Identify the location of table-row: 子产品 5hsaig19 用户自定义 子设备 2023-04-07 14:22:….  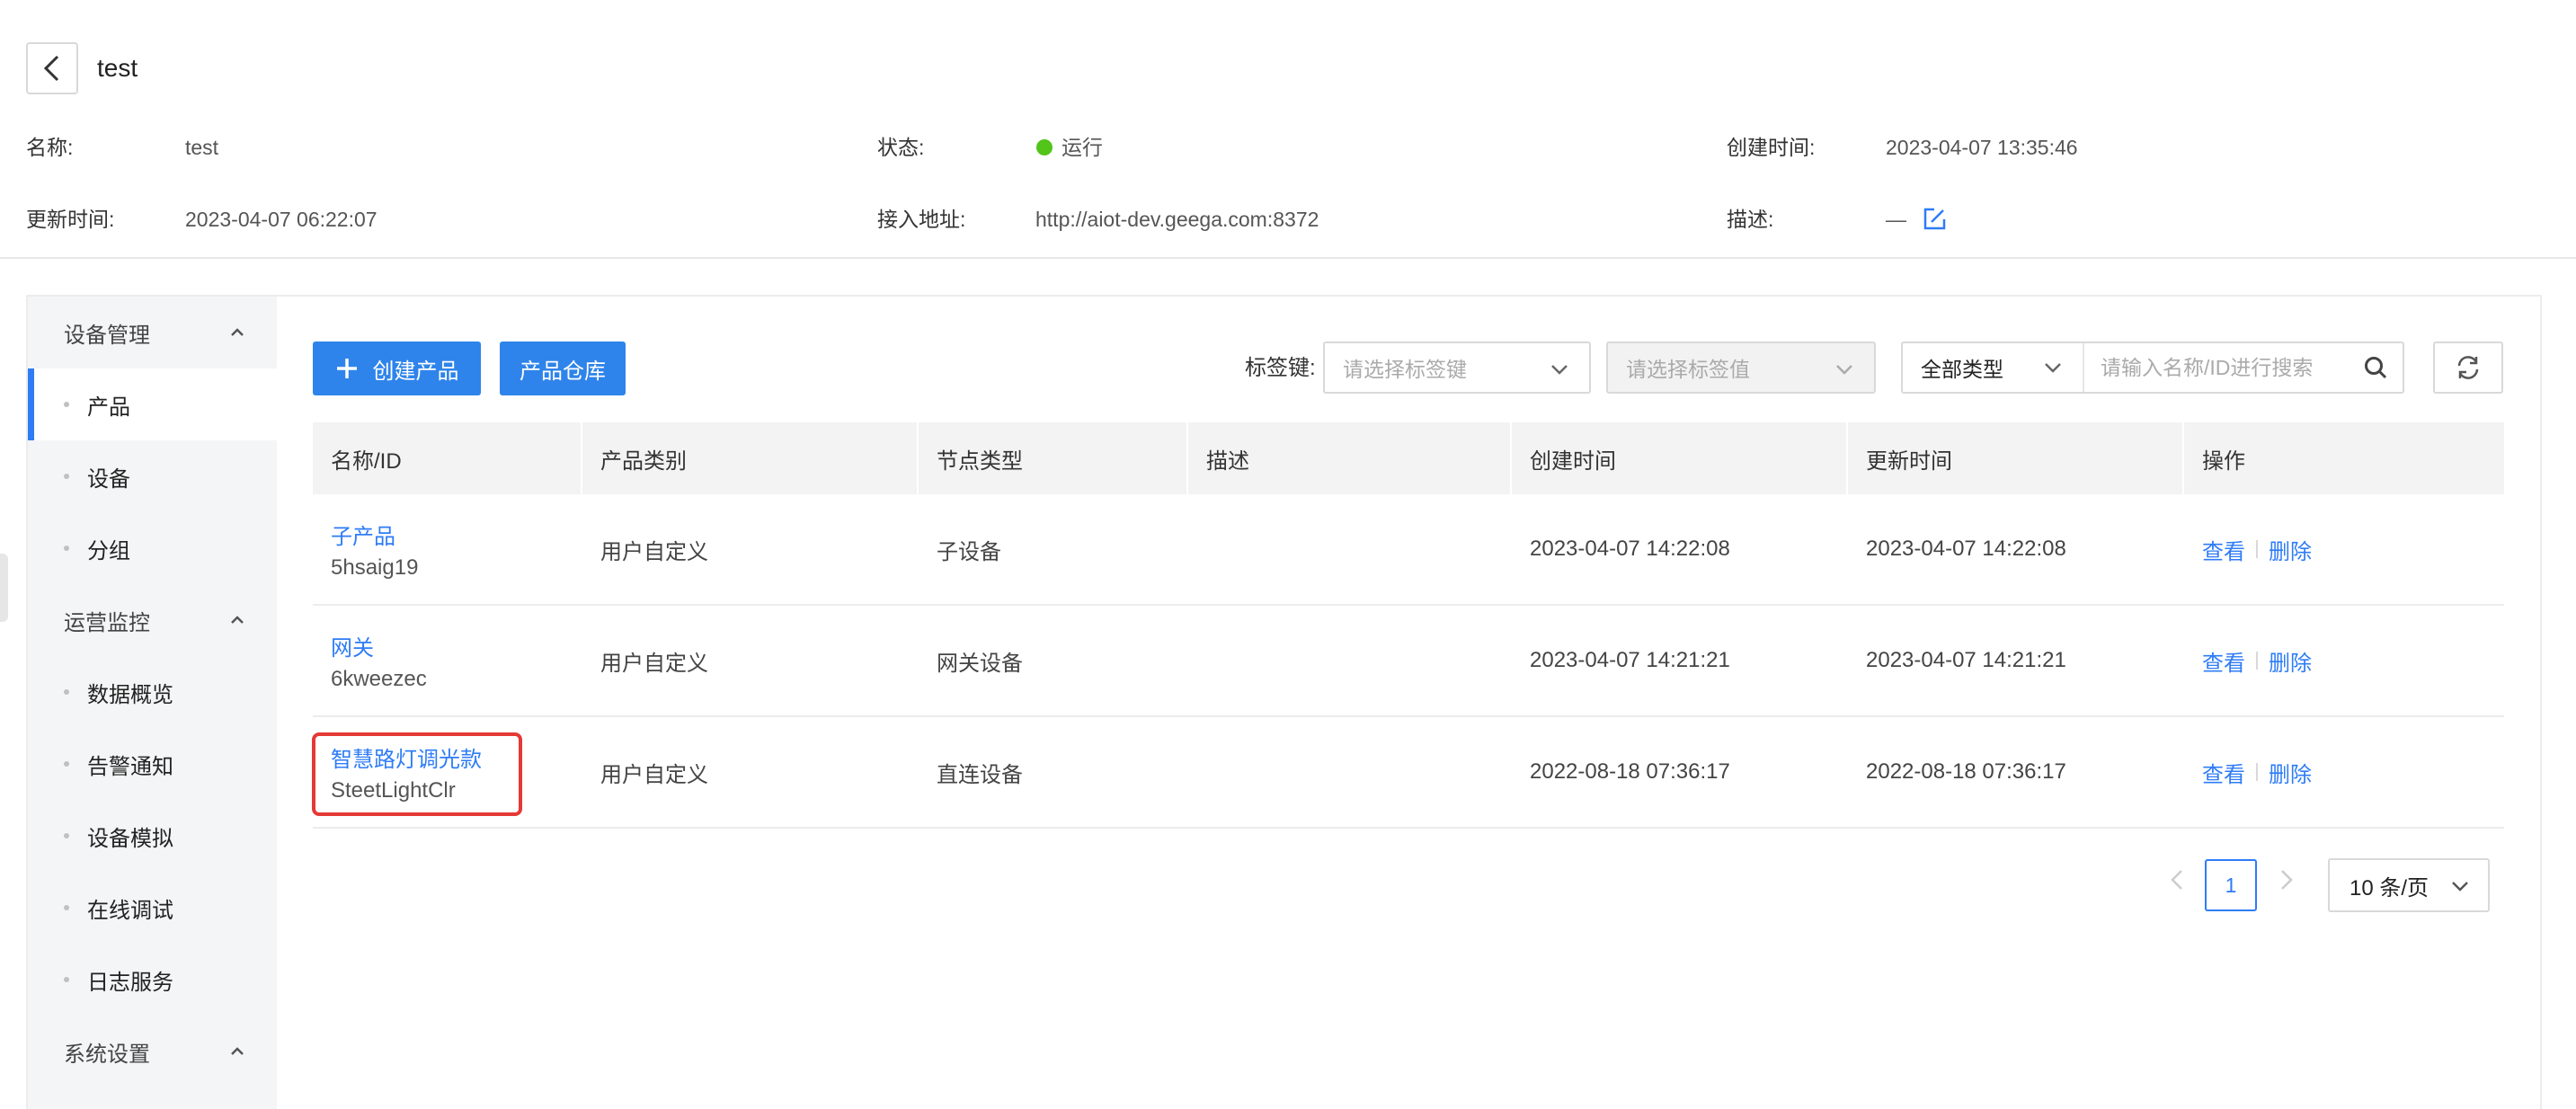
(1408, 550).